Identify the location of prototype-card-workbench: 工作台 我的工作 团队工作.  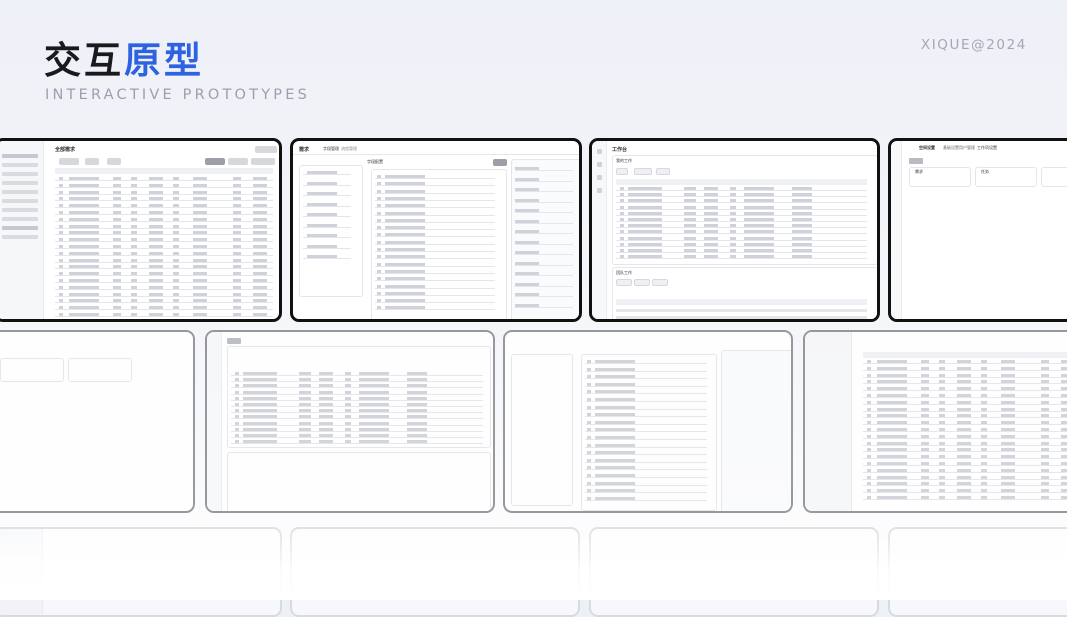
(734, 230).